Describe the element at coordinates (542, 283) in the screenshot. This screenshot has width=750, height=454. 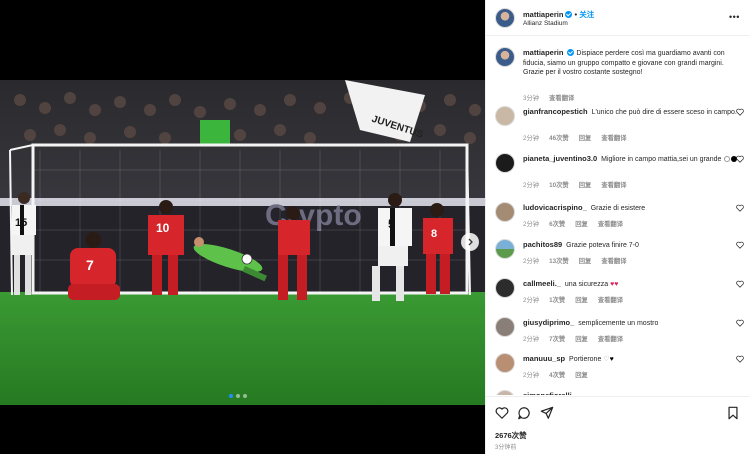
I see `comment-username: callmeeli._` at that location.